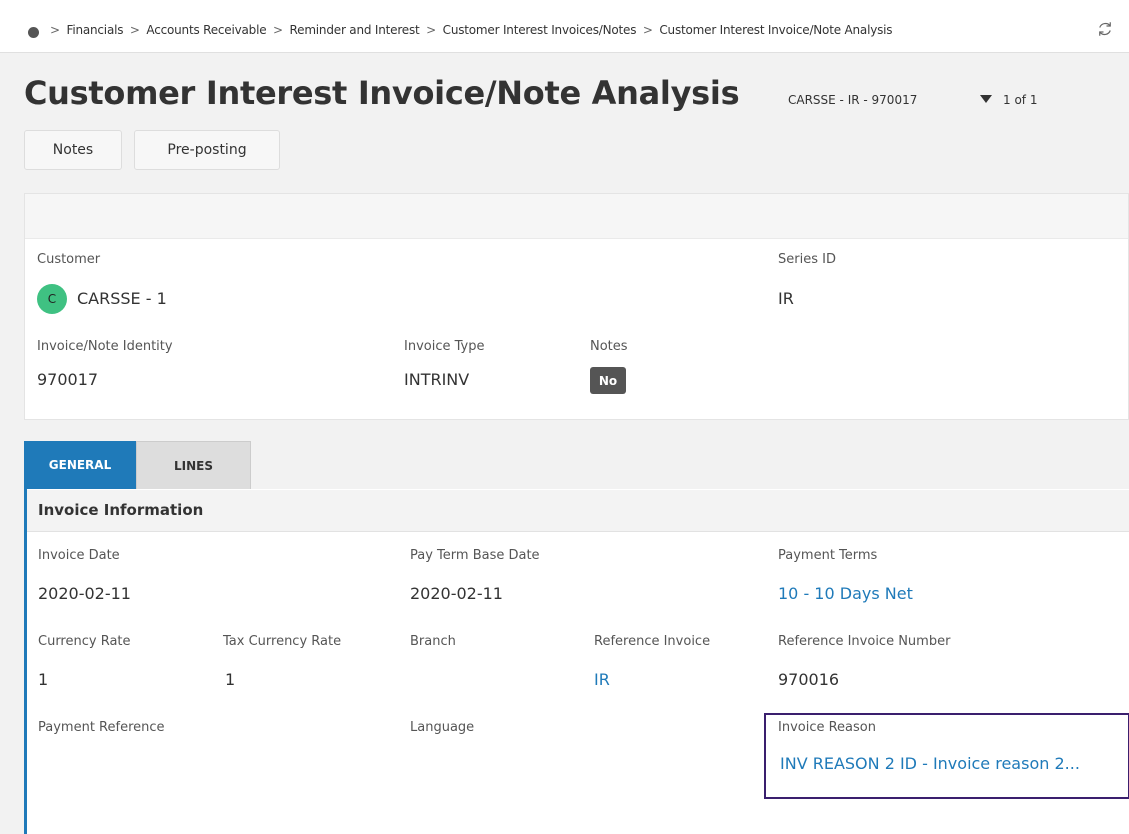 The width and height of the screenshot is (1129, 834). I want to click on customer-value: CARSSE - 1, so click(122, 298).